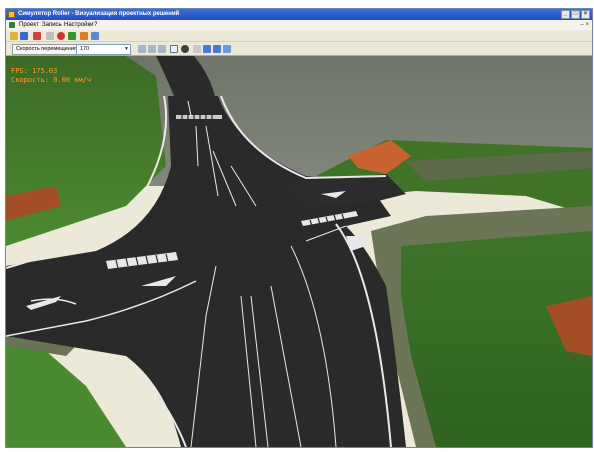 The height and width of the screenshot is (452, 594). Describe the element at coordinates (24, 36) in the screenshot. I see `save-icon` at that location.